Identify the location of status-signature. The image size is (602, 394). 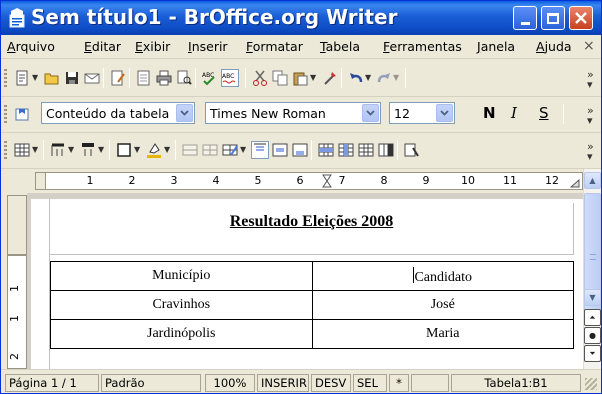
(430, 383).